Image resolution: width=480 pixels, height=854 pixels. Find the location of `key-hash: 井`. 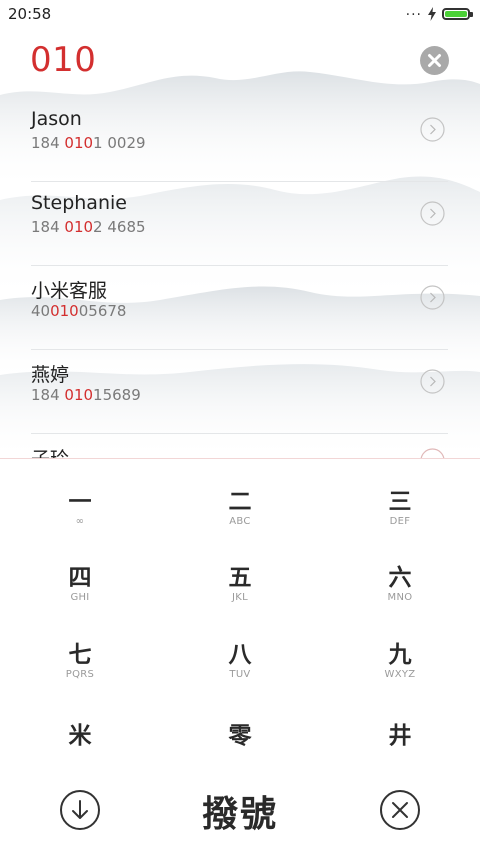

key-hash: 井 is located at coordinates (400, 723).